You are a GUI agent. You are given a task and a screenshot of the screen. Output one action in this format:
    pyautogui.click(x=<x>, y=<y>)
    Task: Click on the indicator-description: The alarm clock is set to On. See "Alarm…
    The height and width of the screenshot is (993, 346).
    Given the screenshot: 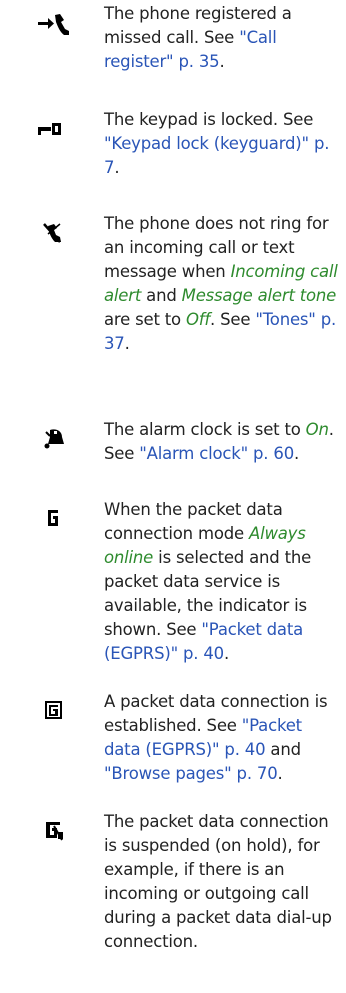 What is the action you would take?
    pyautogui.click(x=219, y=441)
    